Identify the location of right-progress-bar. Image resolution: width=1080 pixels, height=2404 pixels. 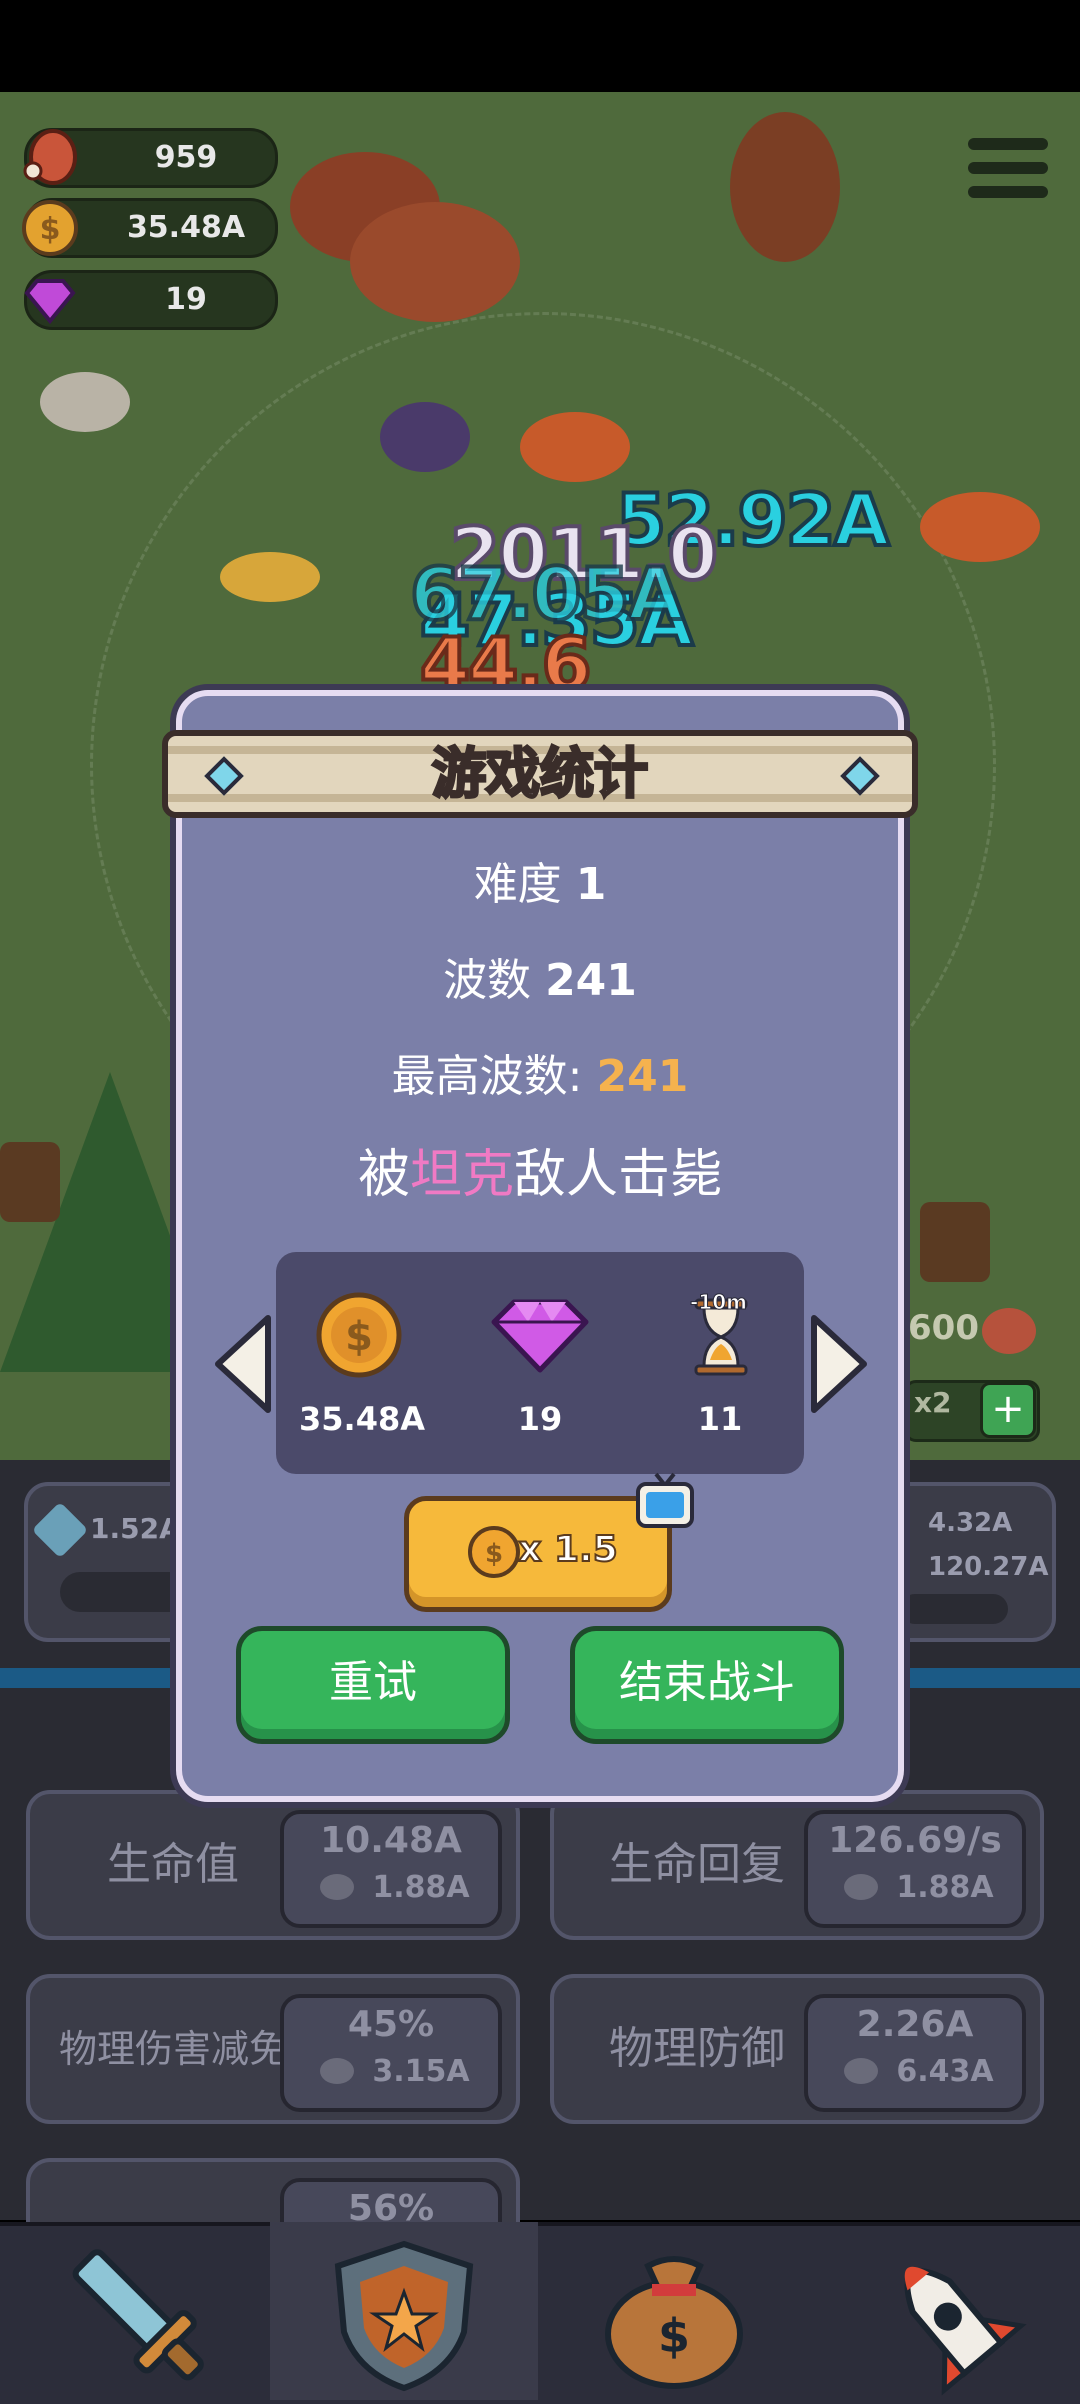
(954, 1609).